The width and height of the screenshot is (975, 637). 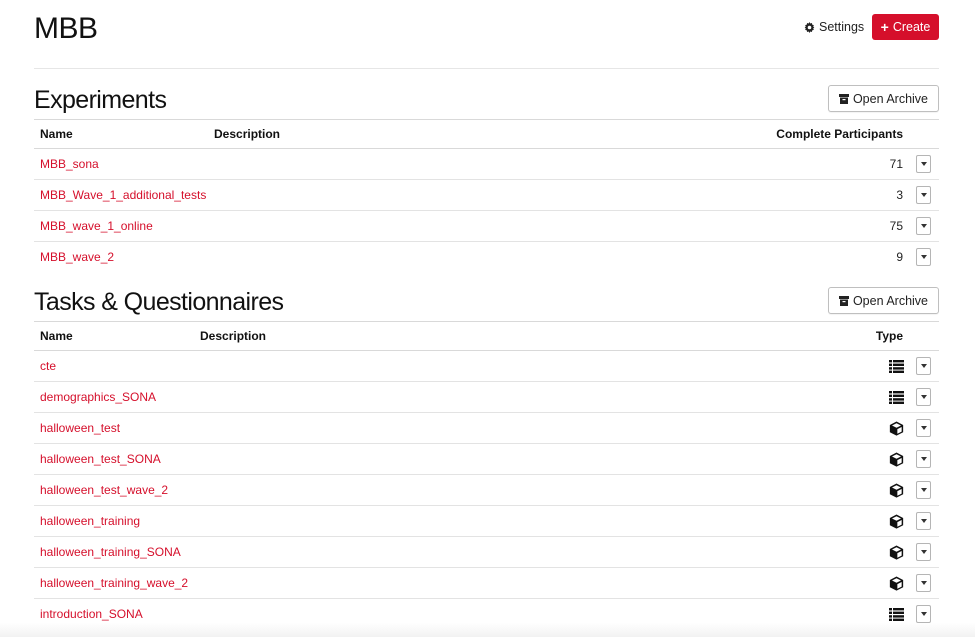 What do you see at coordinates (486, 102) in the screenshot?
I see `experiments-header: Experiments Open Archive` at bounding box center [486, 102].